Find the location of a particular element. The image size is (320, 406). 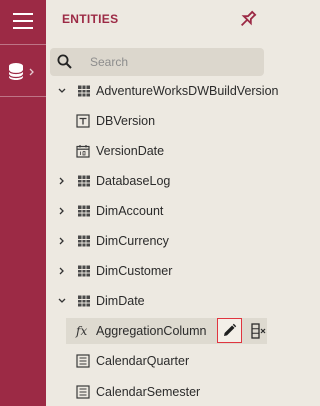

tree-item-versiondate: VersionDate is located at coordinates (156, 151).